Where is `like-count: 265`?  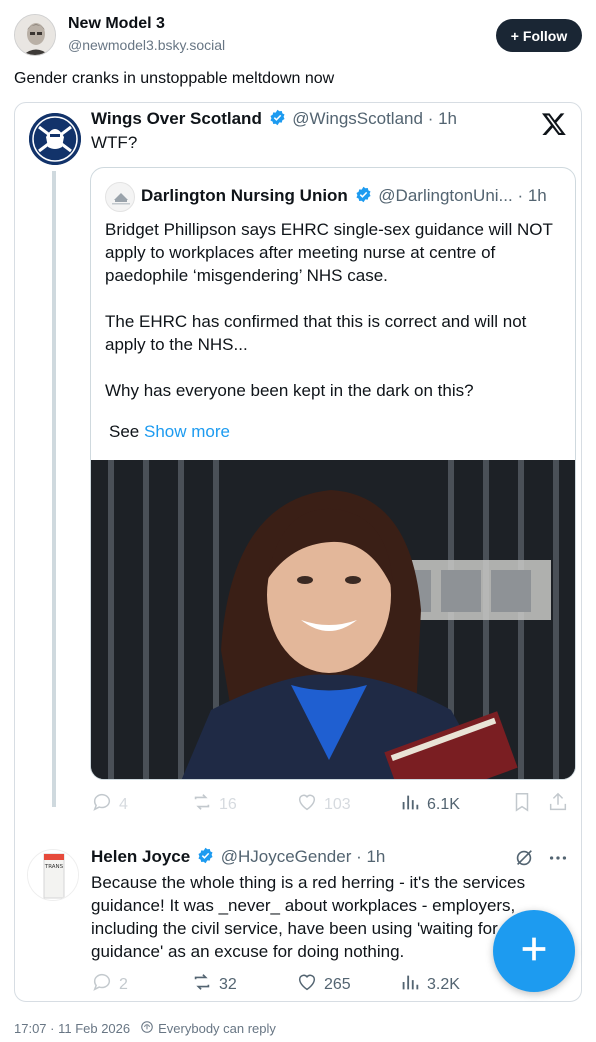
like-count: 265 is located at coordinates (337, 984).